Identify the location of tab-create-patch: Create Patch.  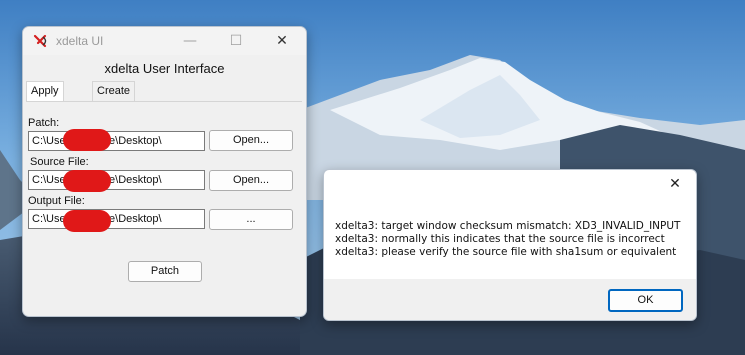
(114, 98).